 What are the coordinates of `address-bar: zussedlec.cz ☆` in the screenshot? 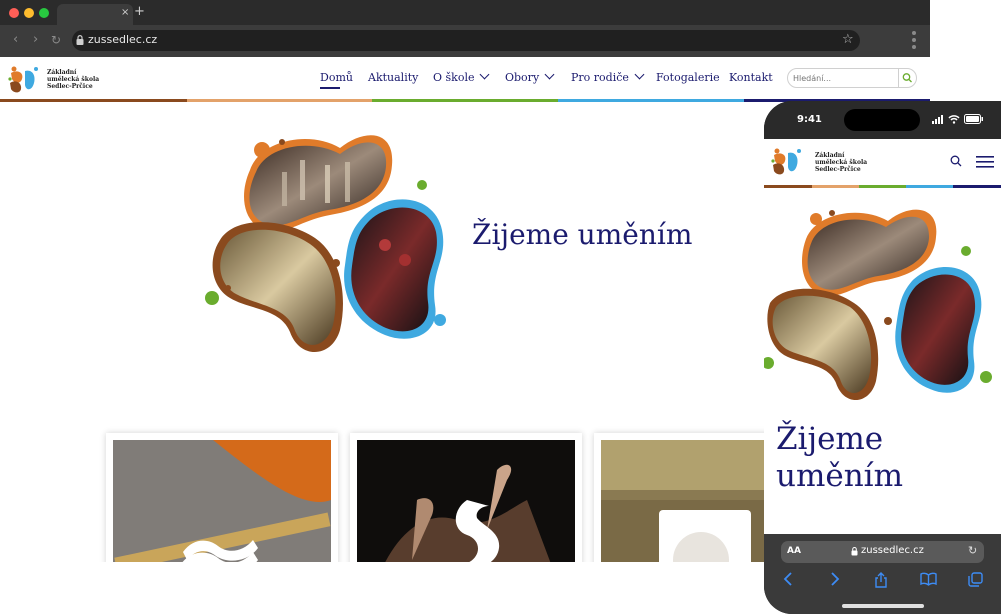 It's located at (466, 40).